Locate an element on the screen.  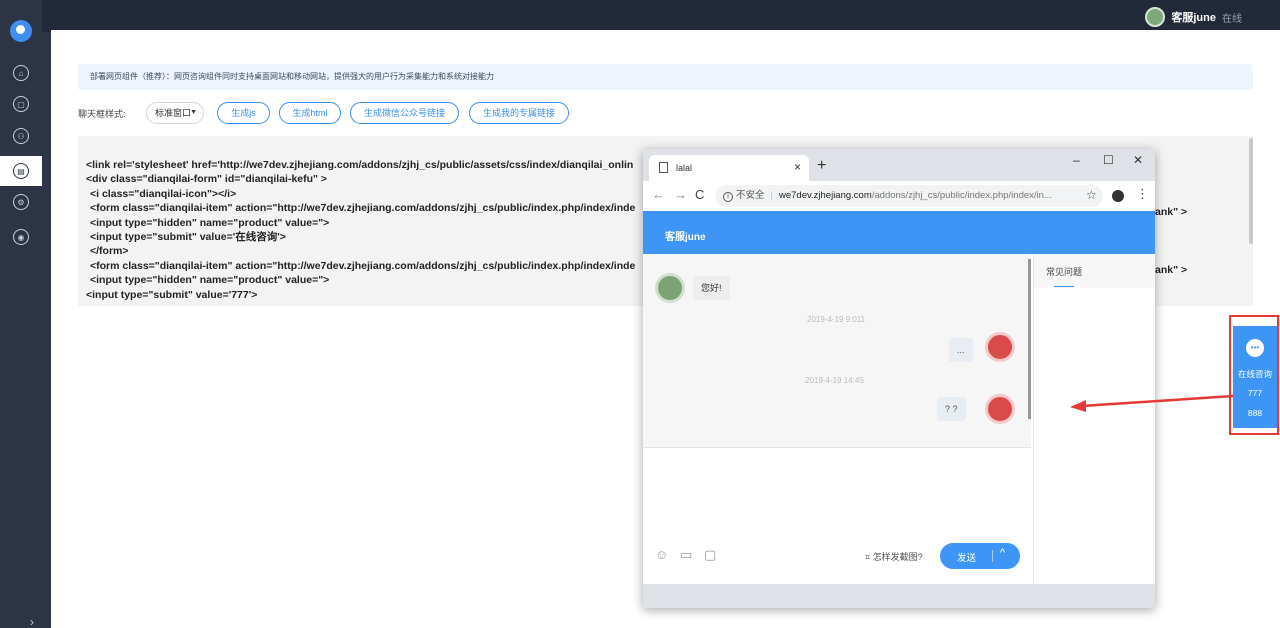
agent-name: 客服june is located at coordinates (1193, 18).